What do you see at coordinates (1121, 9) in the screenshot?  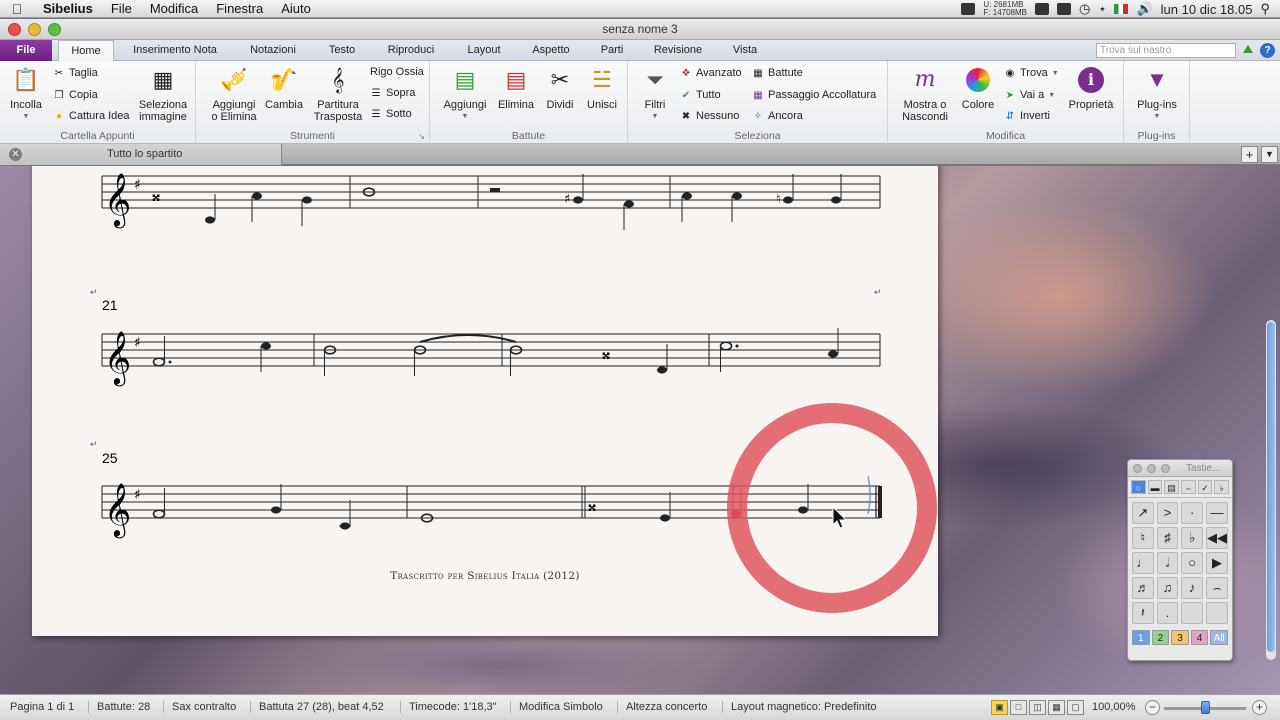 I see `flag-icon` at bounding box center [1121, 9].